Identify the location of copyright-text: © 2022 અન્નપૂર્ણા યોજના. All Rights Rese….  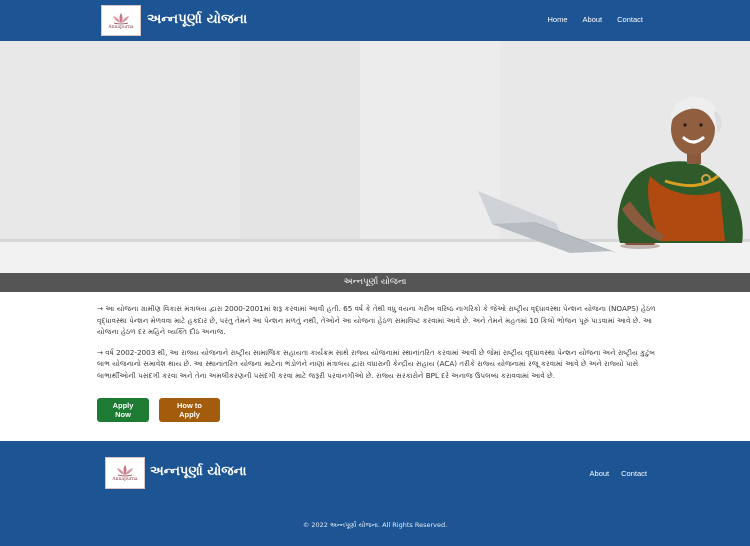
(375, 525).